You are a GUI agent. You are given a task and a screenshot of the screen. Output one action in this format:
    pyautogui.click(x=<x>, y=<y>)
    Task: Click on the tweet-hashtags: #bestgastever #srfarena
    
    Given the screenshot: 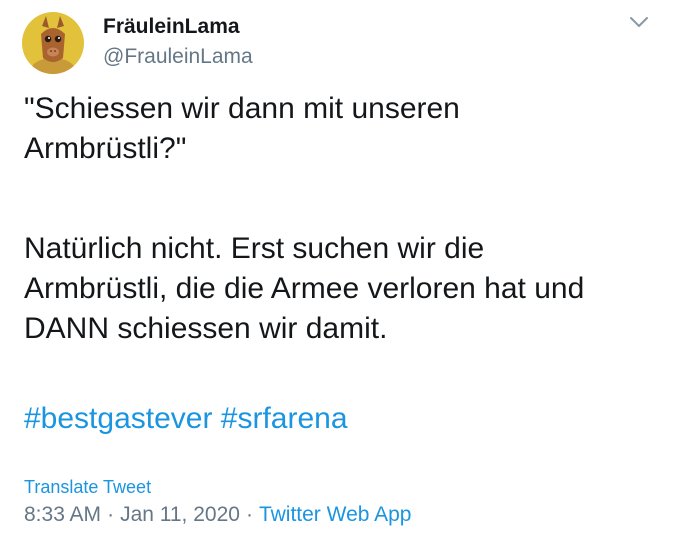 What is the action you would take?
    pyautogui.click(x=344, y=419)
    